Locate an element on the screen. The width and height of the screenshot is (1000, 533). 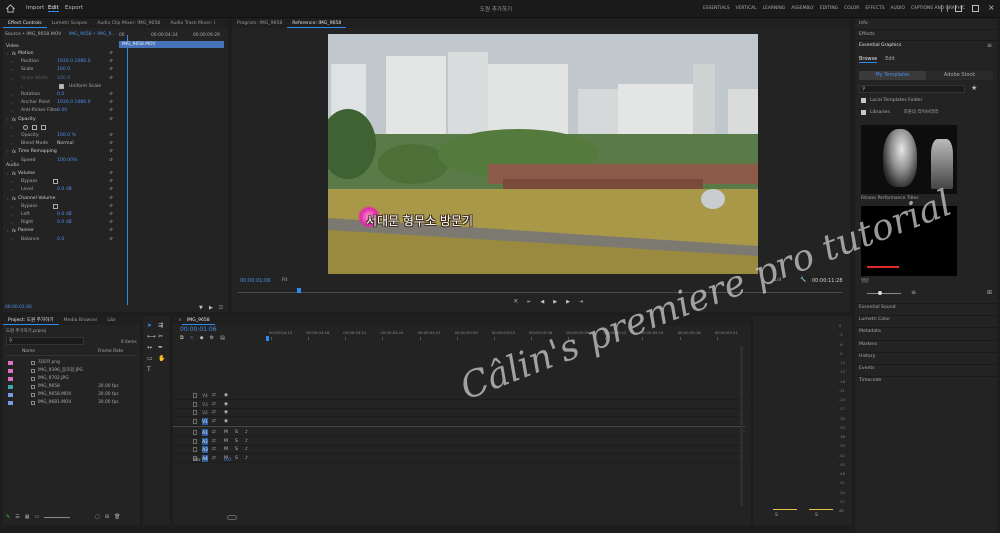
source-label: Source • IMG_9658.MOV is located at coordinates (33, 34).